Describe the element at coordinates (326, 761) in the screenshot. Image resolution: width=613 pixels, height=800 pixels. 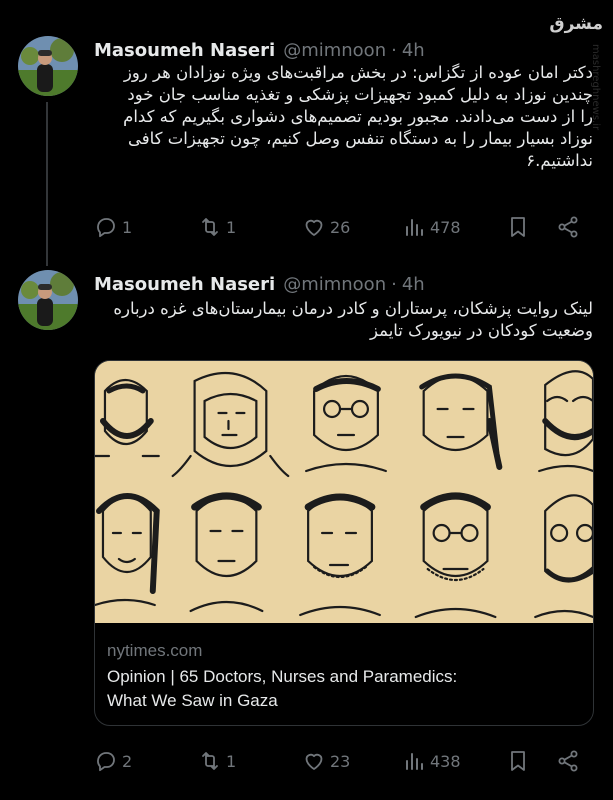
I see `like-button: 23` at that location.